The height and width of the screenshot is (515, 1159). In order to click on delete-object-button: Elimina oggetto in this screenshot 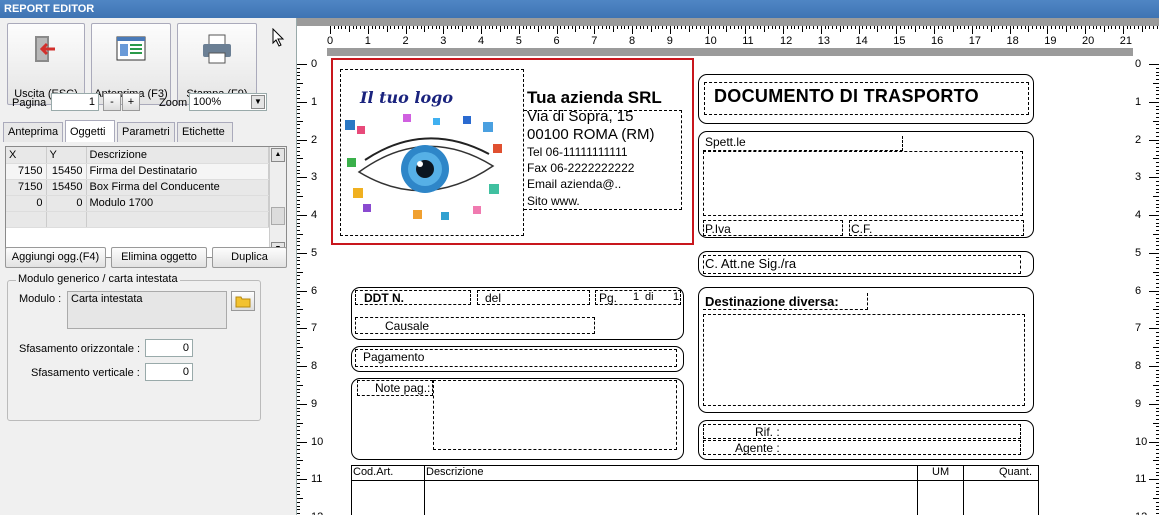, I will do `click(159, 257)`.